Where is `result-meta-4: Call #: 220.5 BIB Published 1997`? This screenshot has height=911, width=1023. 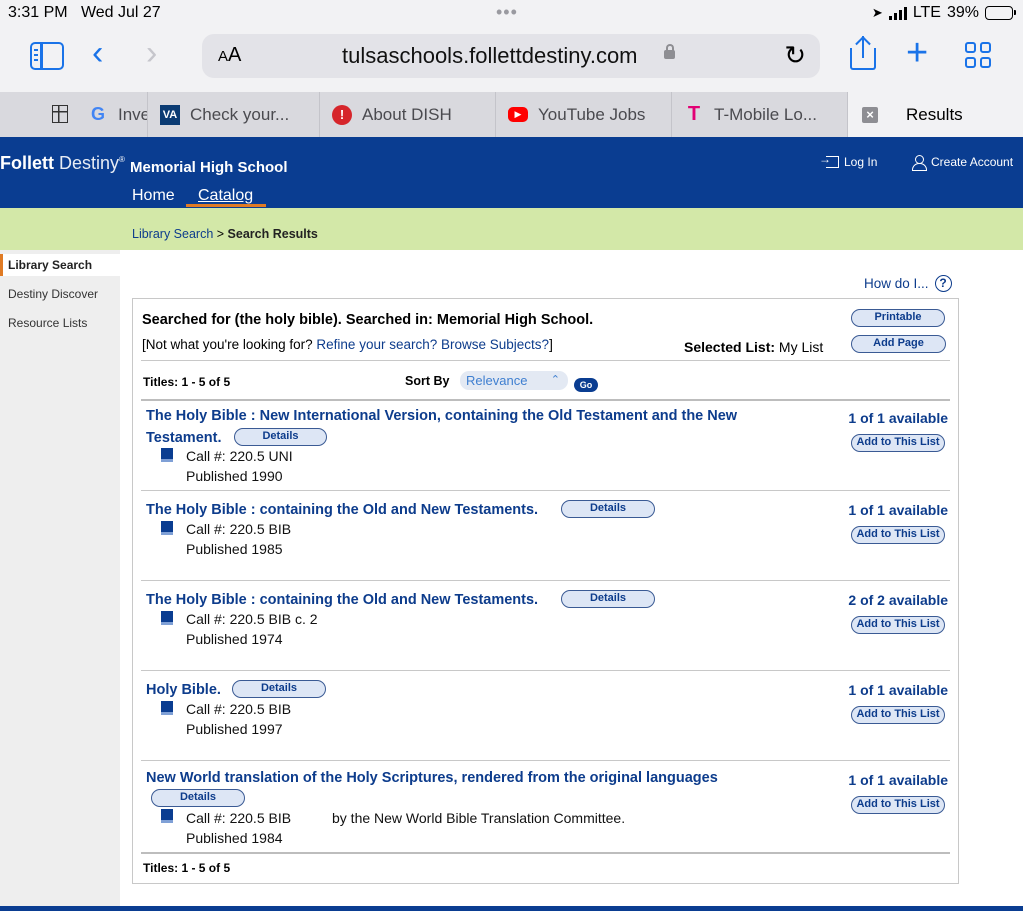
result-meta-4: Call #: 220.5 BIB Published 1997 is located at coordinates (239, 719).